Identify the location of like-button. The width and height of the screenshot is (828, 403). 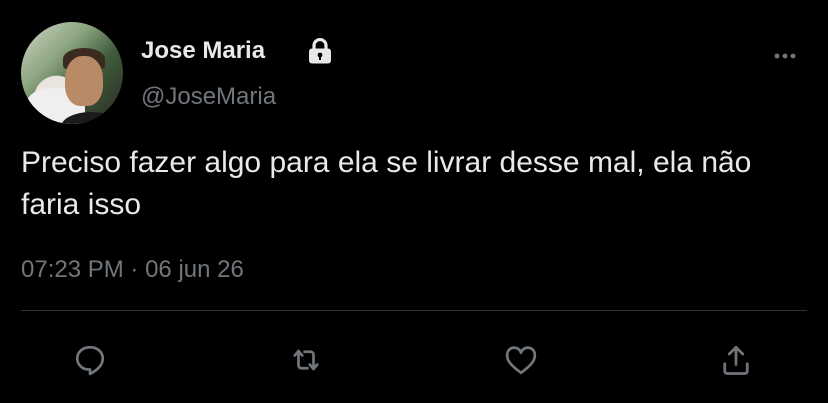
(521, 360).